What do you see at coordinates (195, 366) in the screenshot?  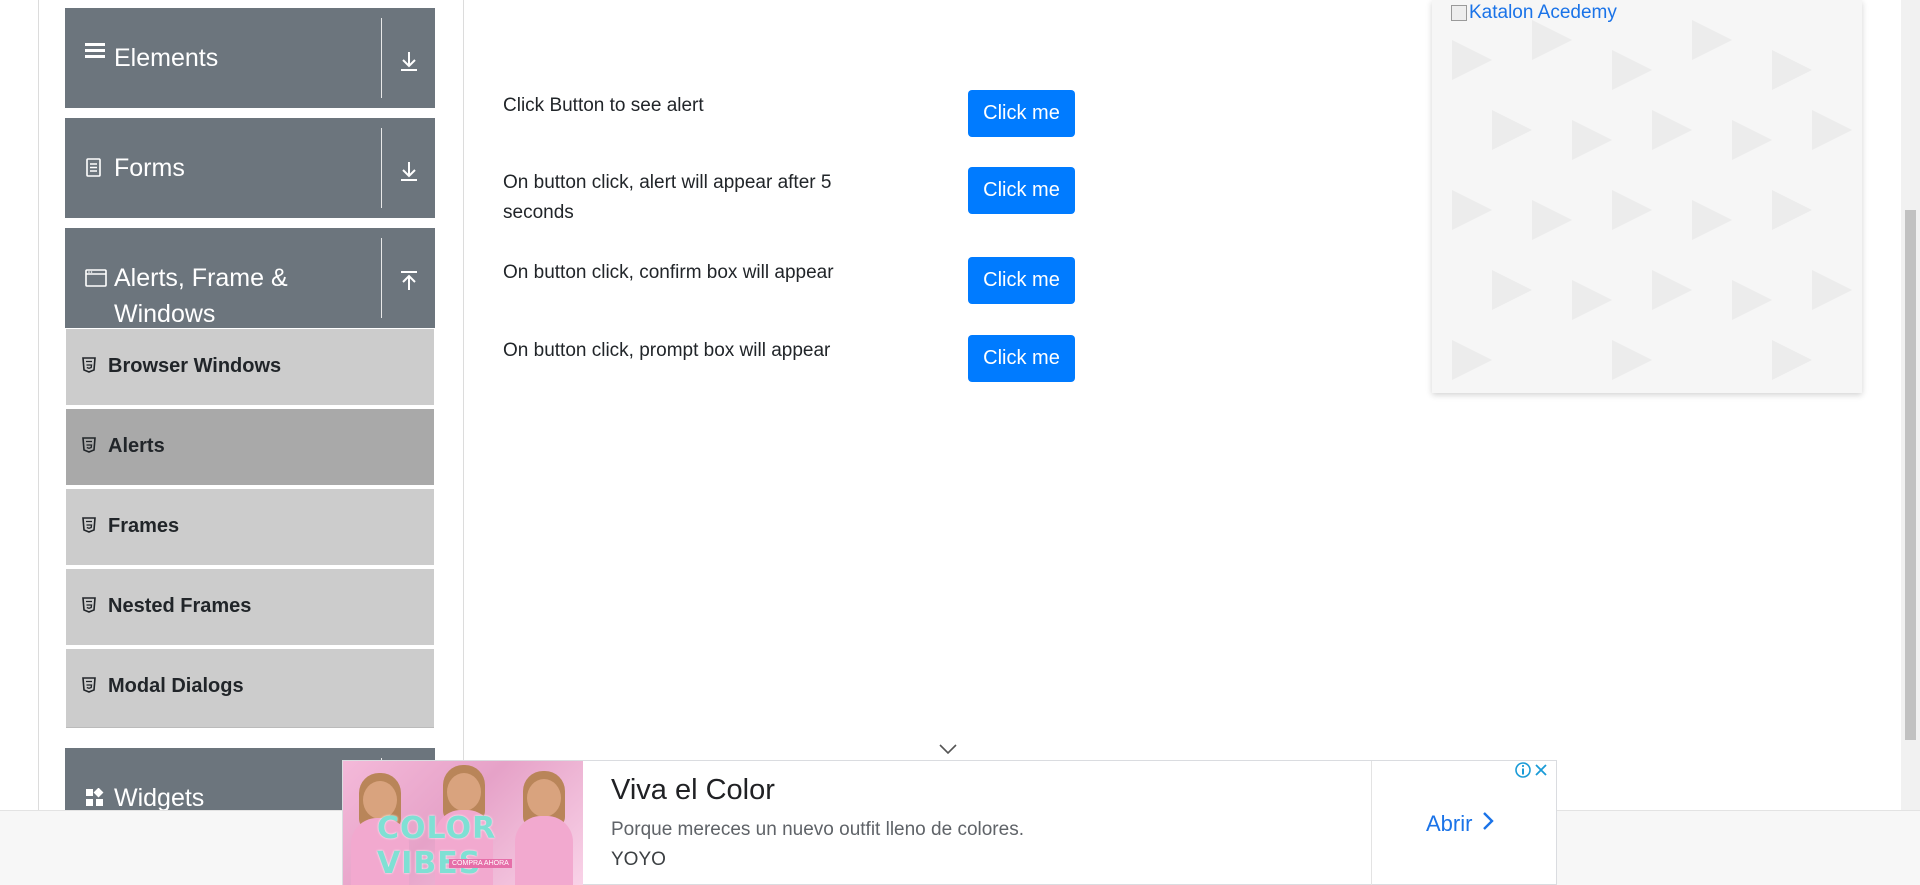 I see `sidebar-item-label: Browser Windows` at bounding box center [195, 366].